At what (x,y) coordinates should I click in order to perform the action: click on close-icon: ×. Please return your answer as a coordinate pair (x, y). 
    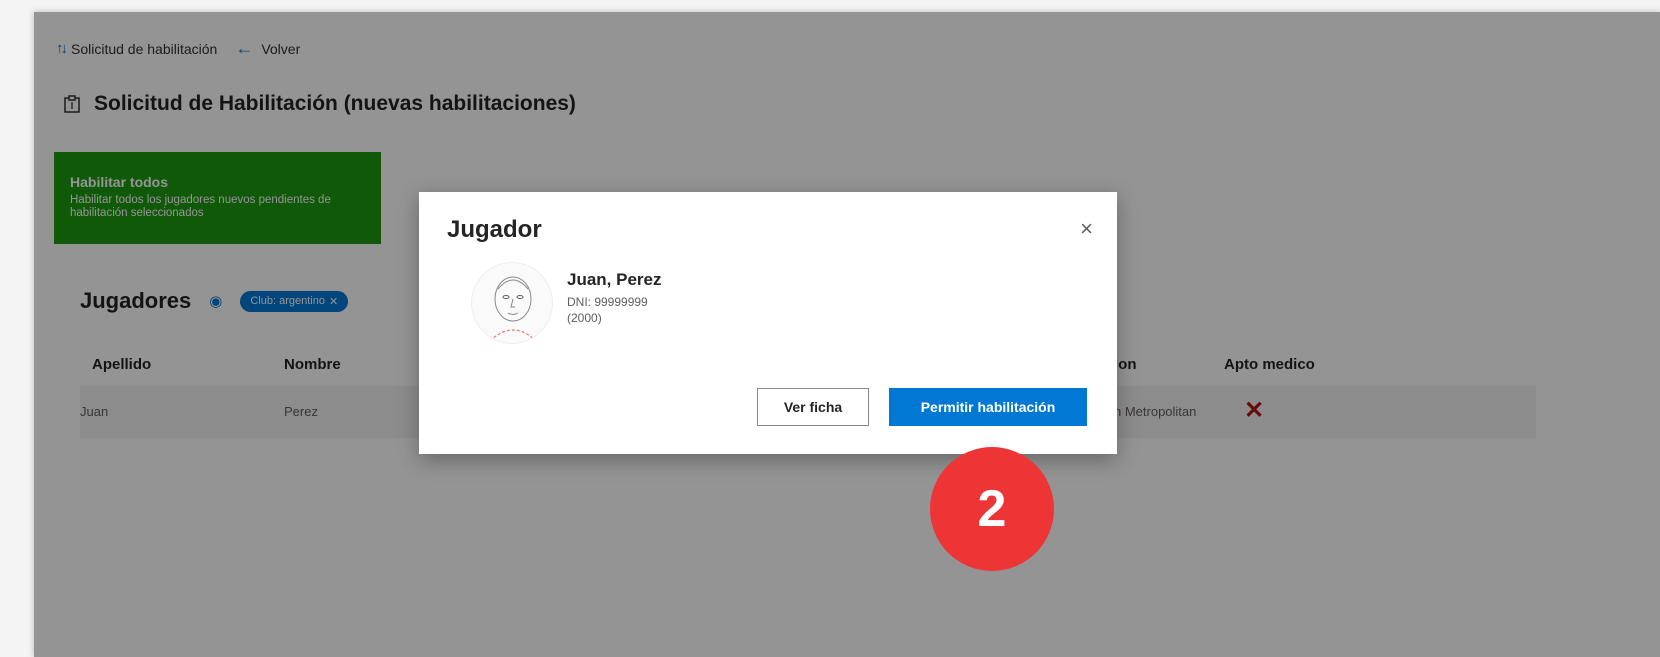
    Looking at the image, I should click on (1086, 229).